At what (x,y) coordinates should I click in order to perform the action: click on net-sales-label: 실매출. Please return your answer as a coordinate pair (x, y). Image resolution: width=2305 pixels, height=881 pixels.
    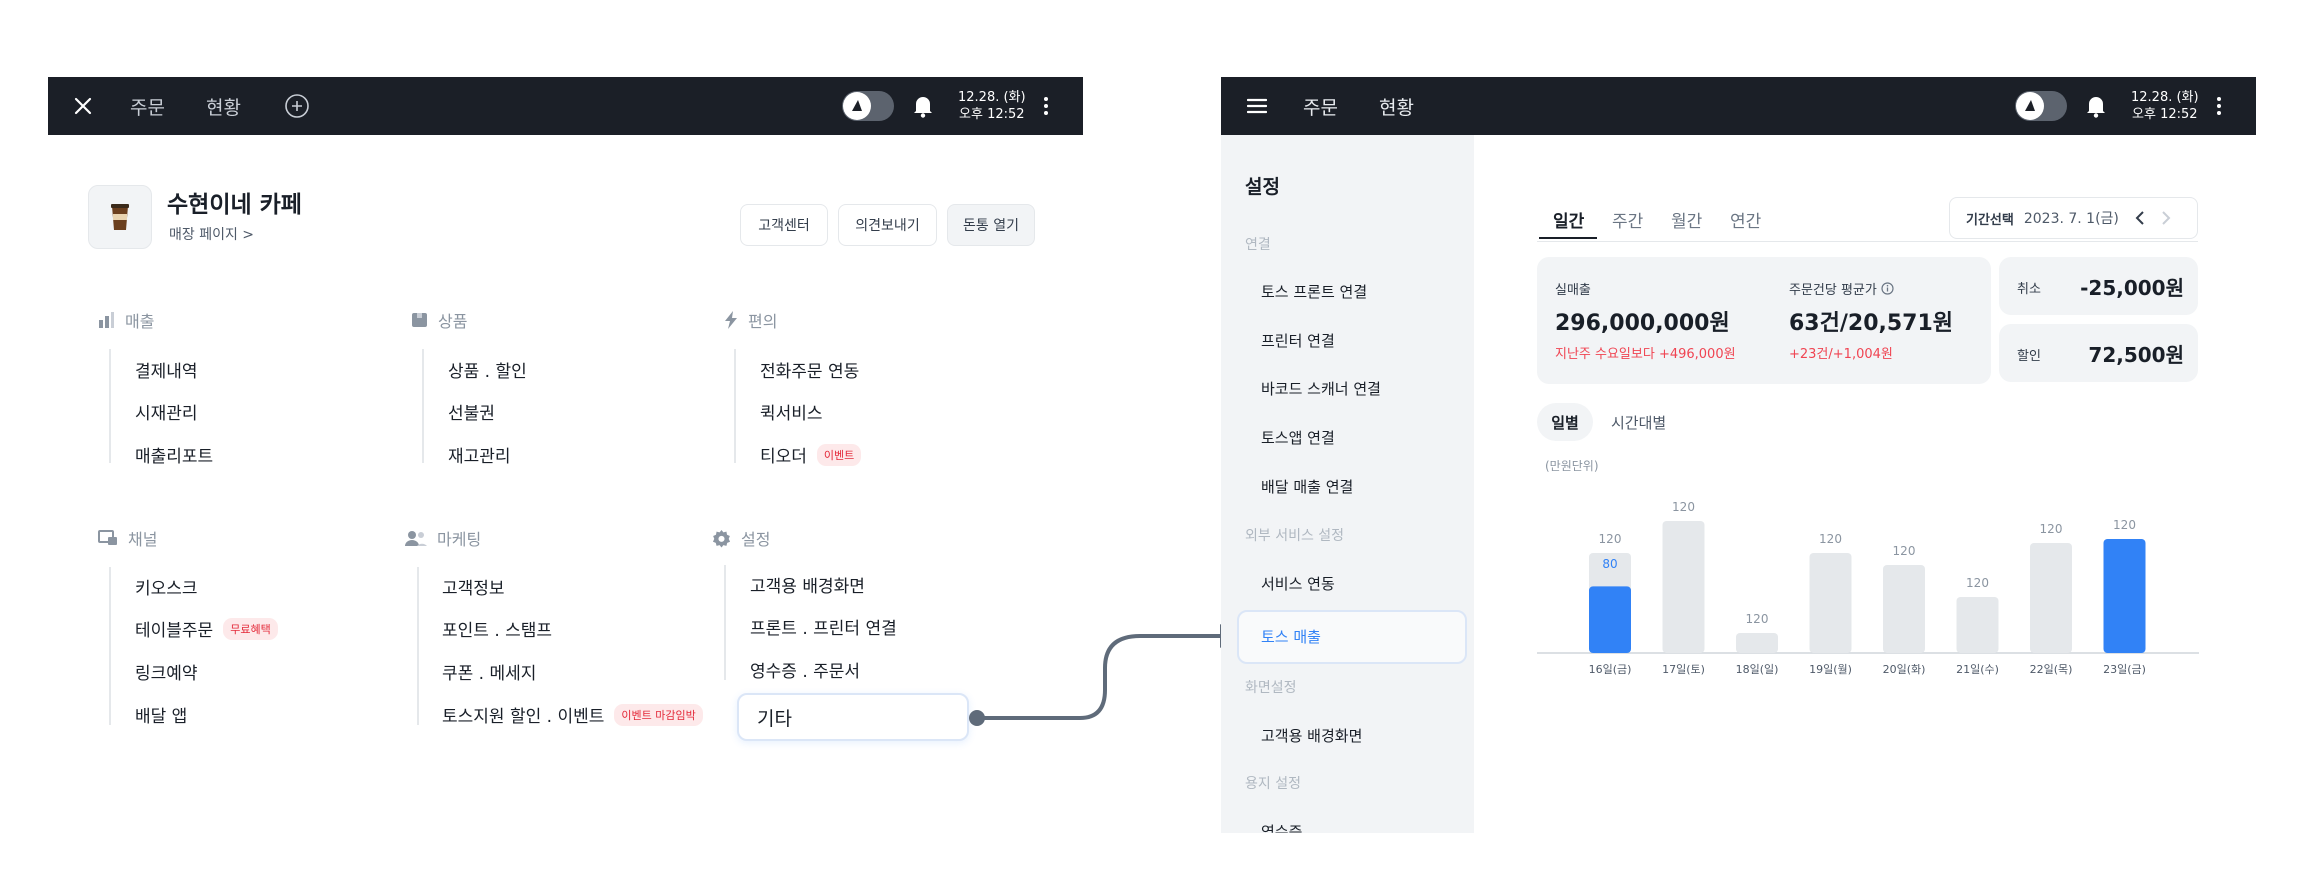
    Looking at the image, I should click on (1573, 290).